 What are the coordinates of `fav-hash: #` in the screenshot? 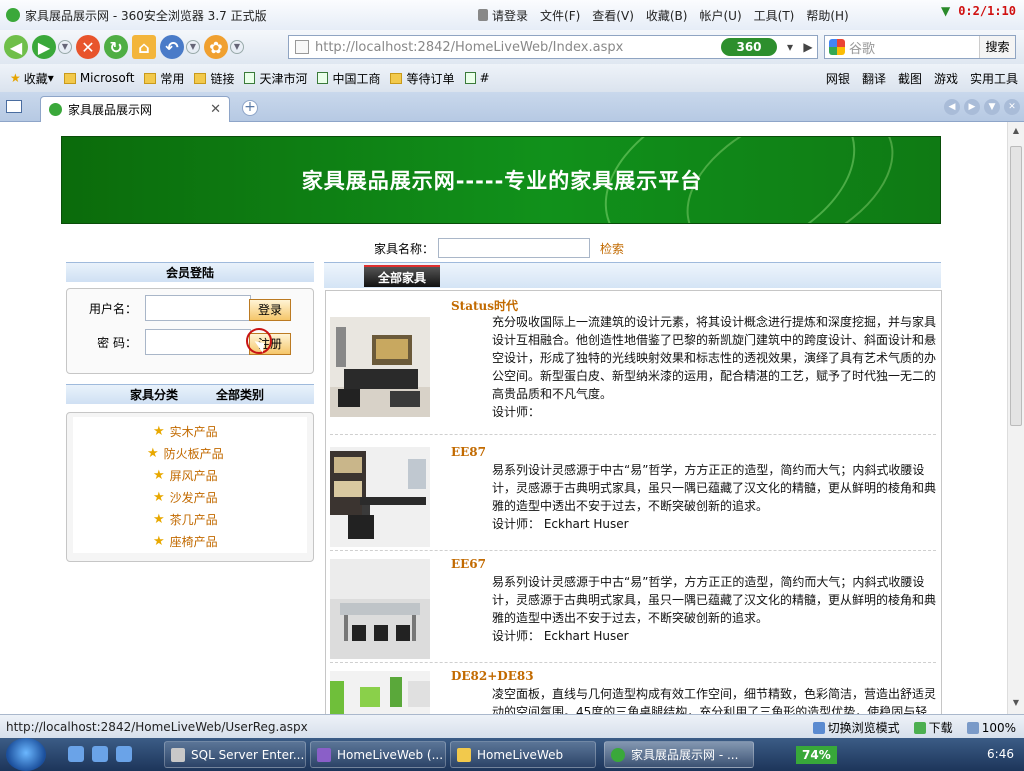 It's located at (477, 78).